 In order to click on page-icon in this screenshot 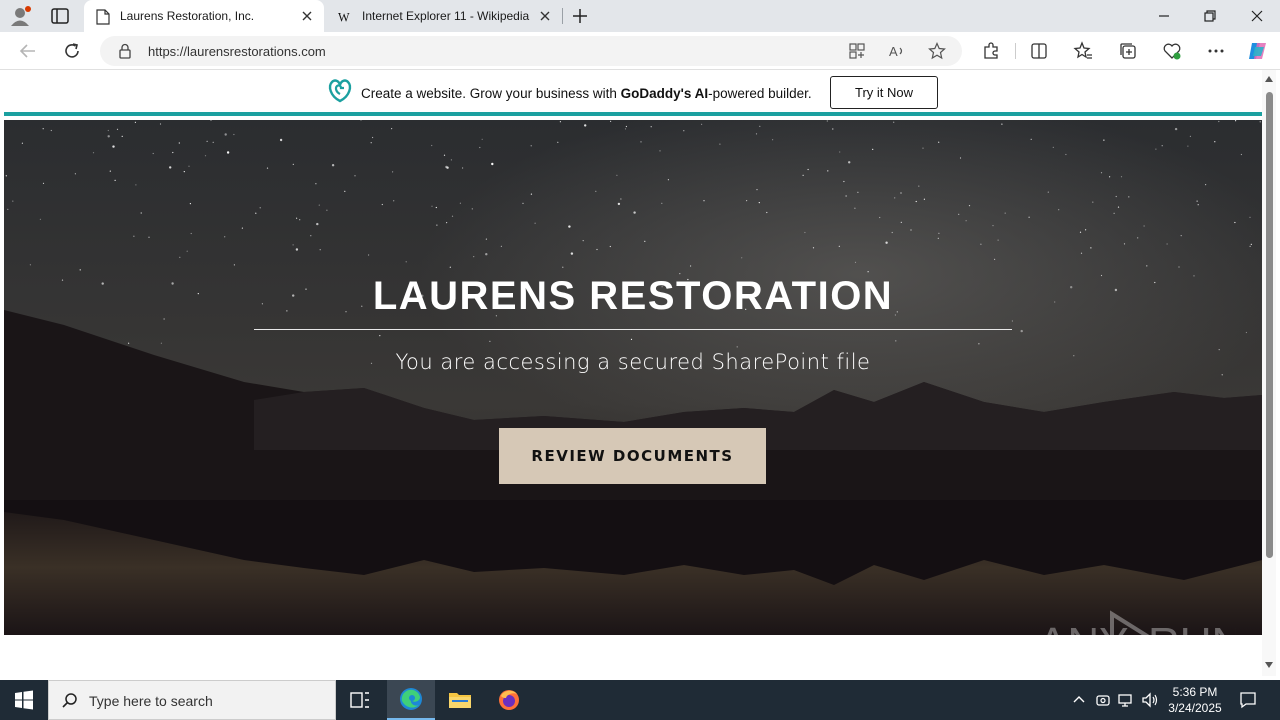, I will do `click(103, 17)`.